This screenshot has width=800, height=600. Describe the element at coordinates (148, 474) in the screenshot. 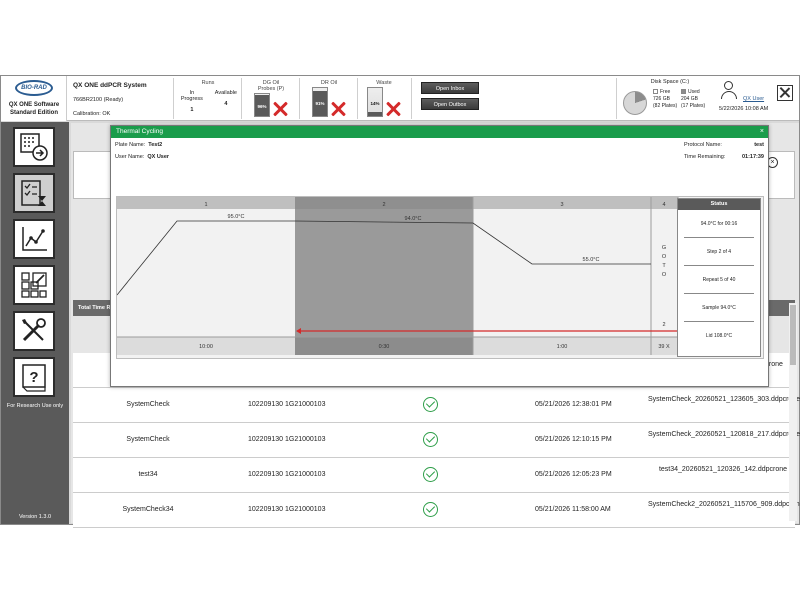

I see `run-name: test34` at that location.